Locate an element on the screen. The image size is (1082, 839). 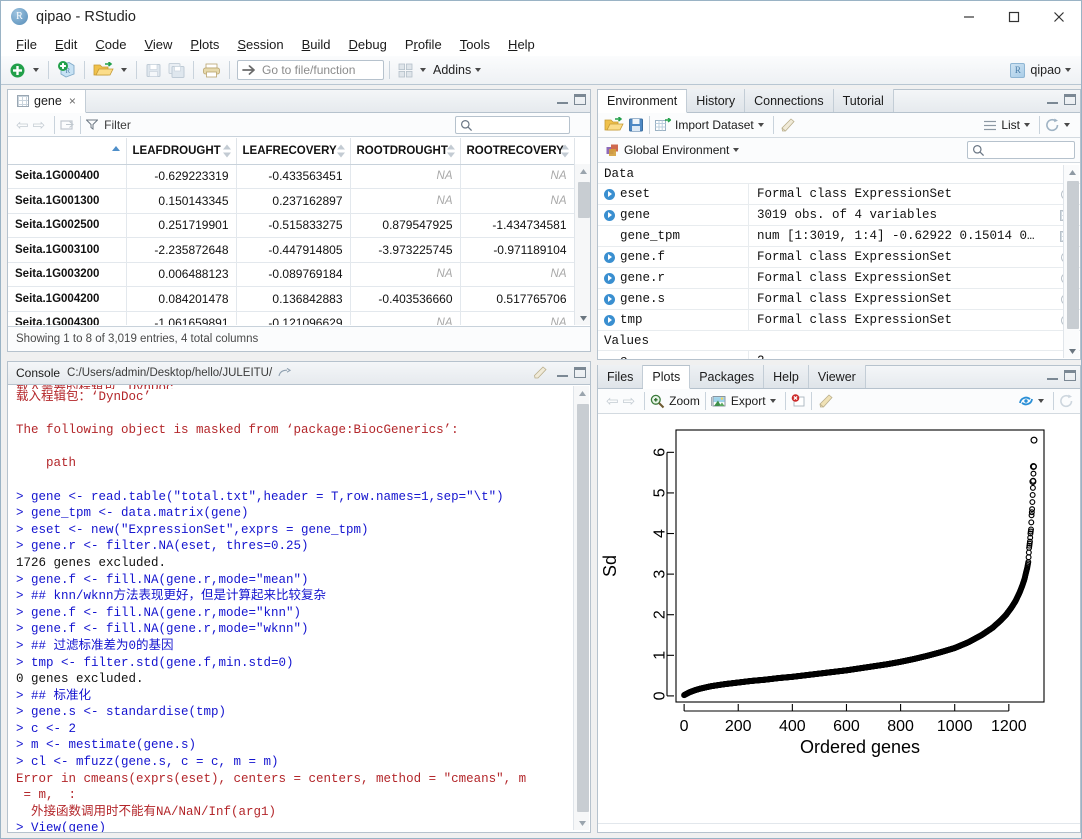
open-in-explorer-icon is located at coordinates (285, 373).